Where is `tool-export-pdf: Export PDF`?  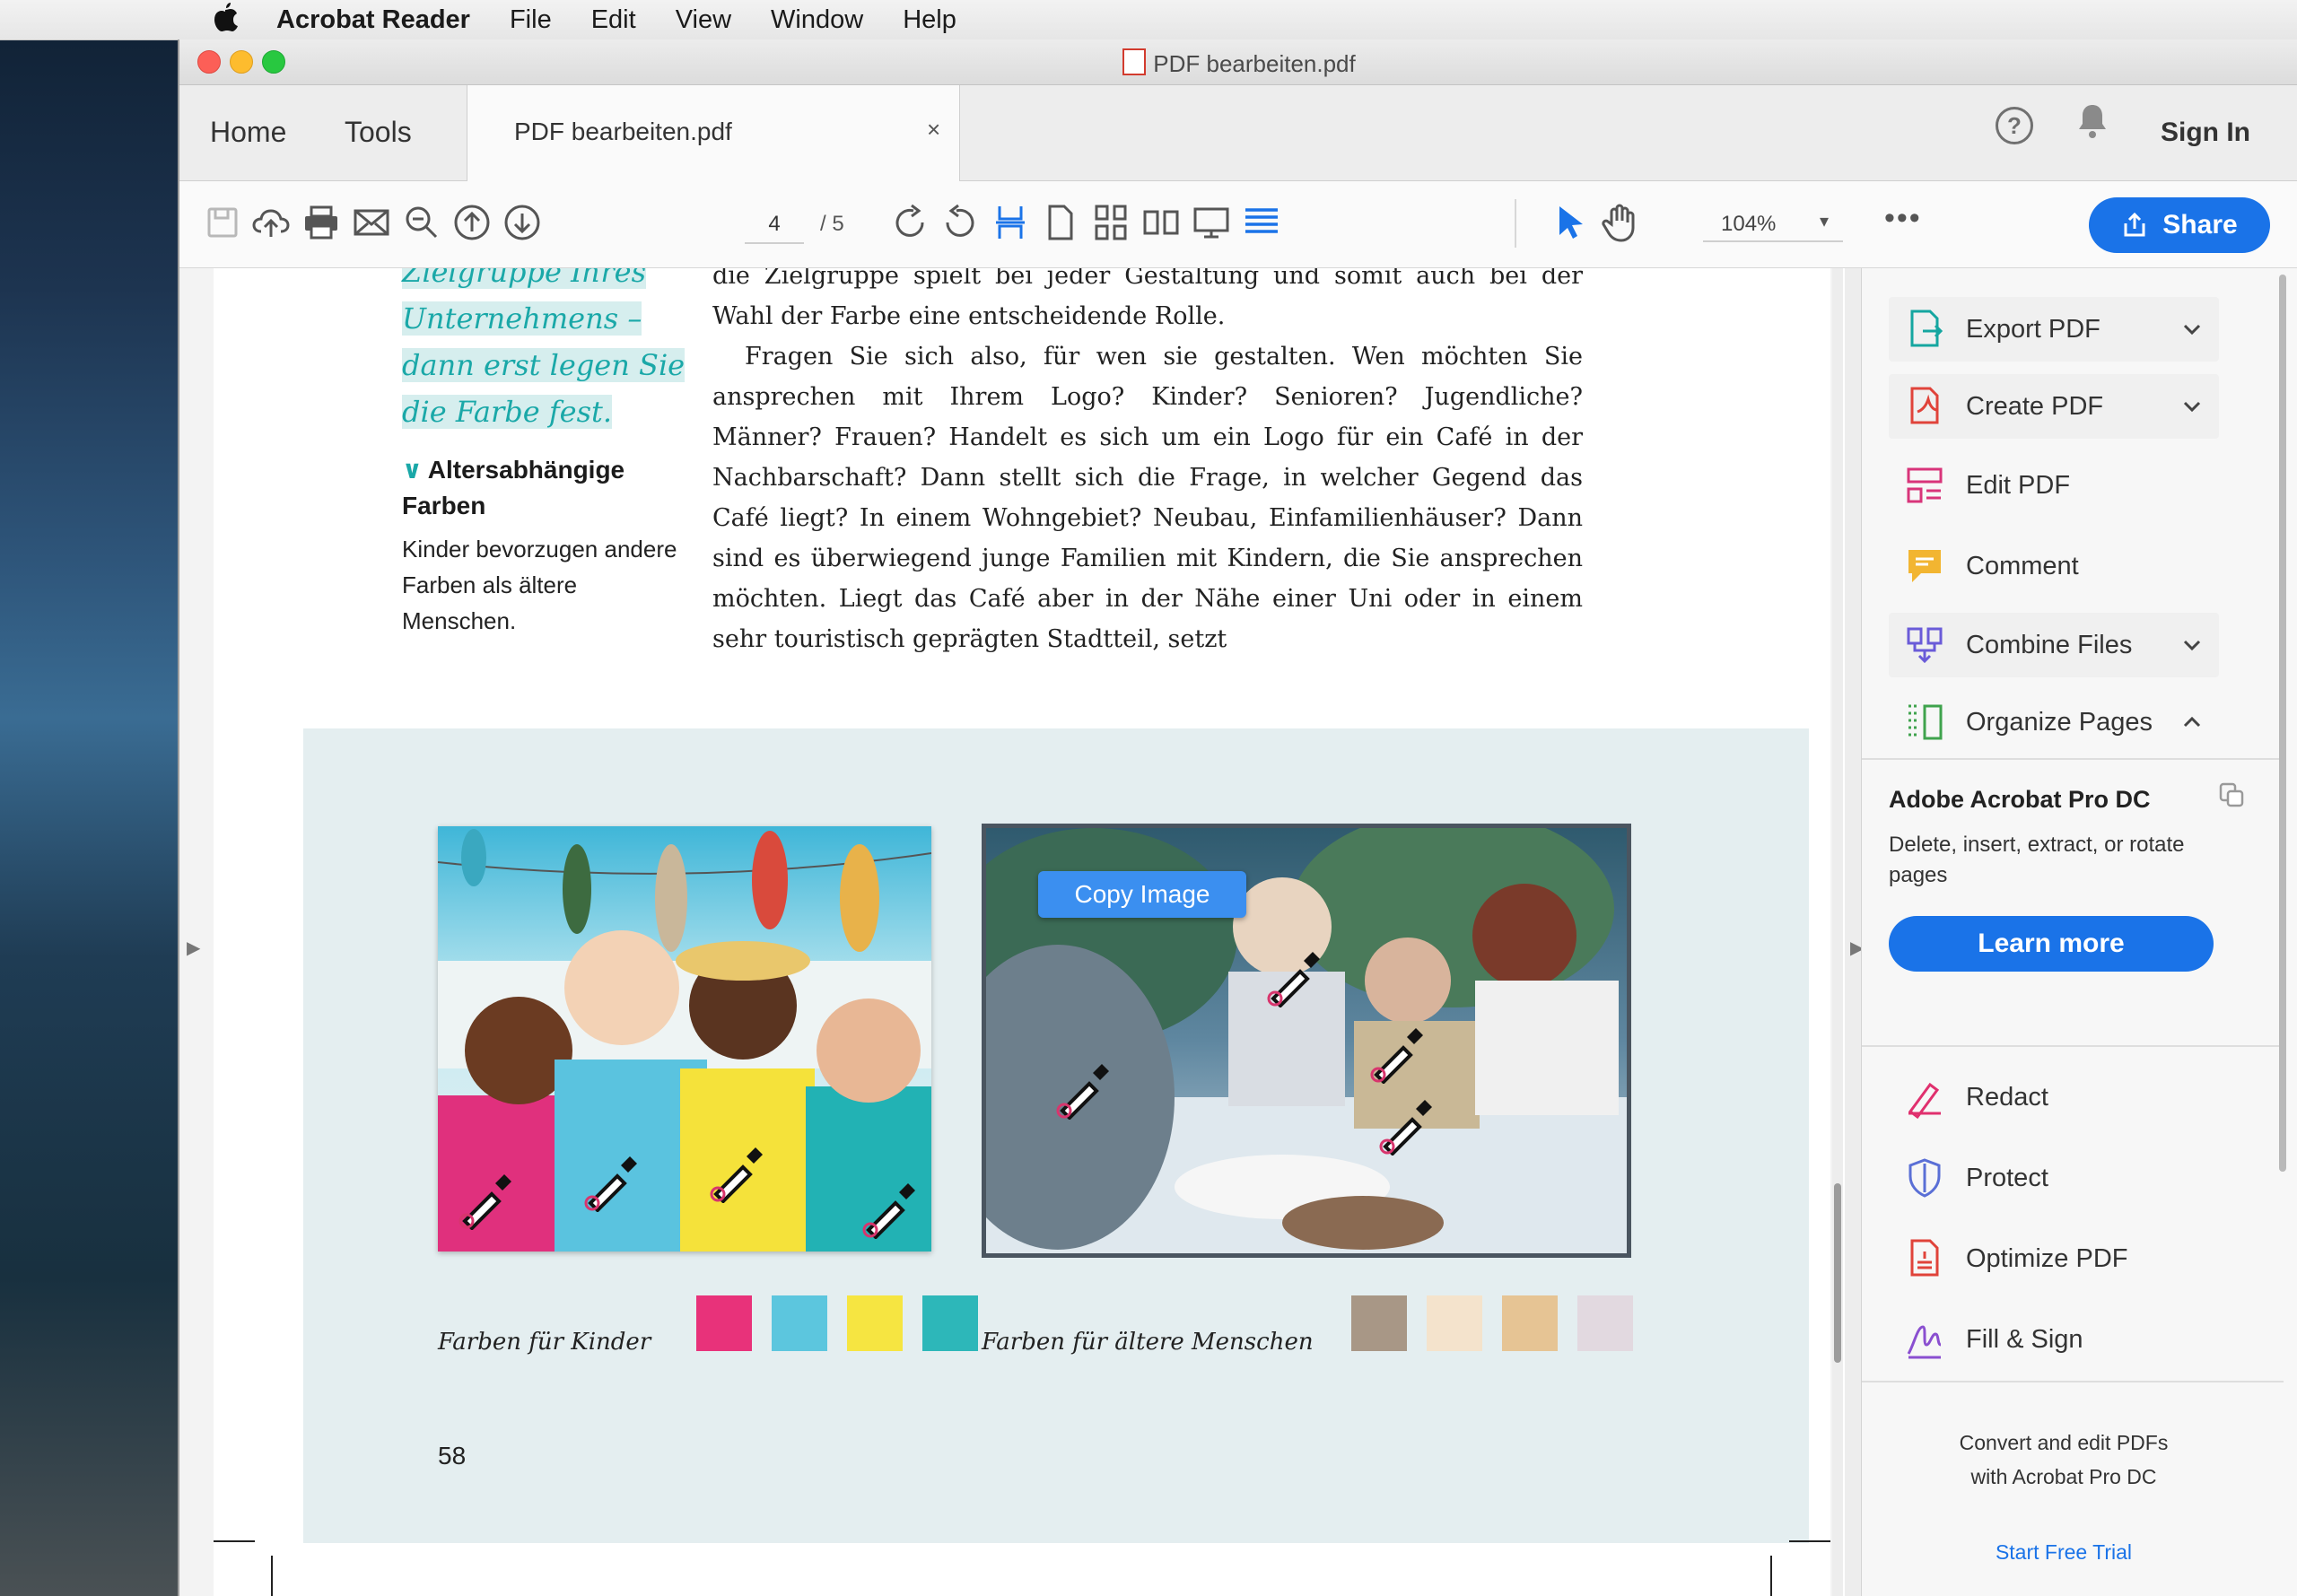
tool-export-pdf: Export PDF is located at coordinates (2054, 329).